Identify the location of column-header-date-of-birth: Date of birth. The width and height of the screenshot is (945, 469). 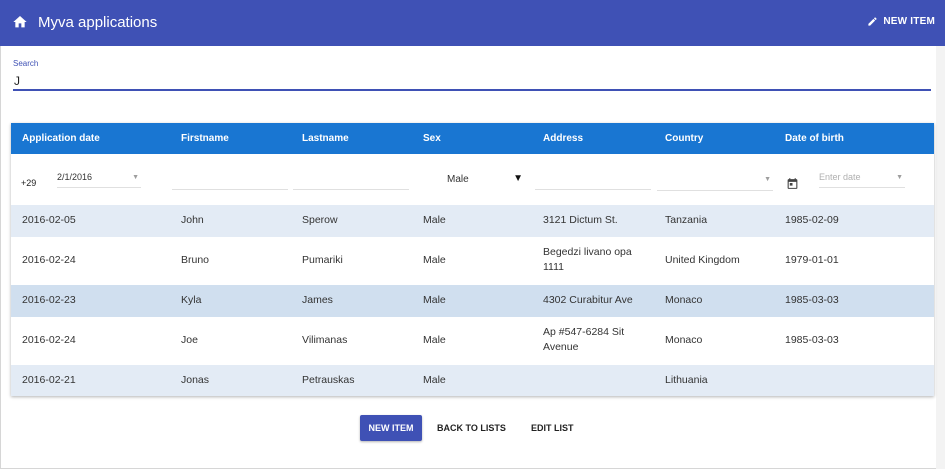
(814, 138).